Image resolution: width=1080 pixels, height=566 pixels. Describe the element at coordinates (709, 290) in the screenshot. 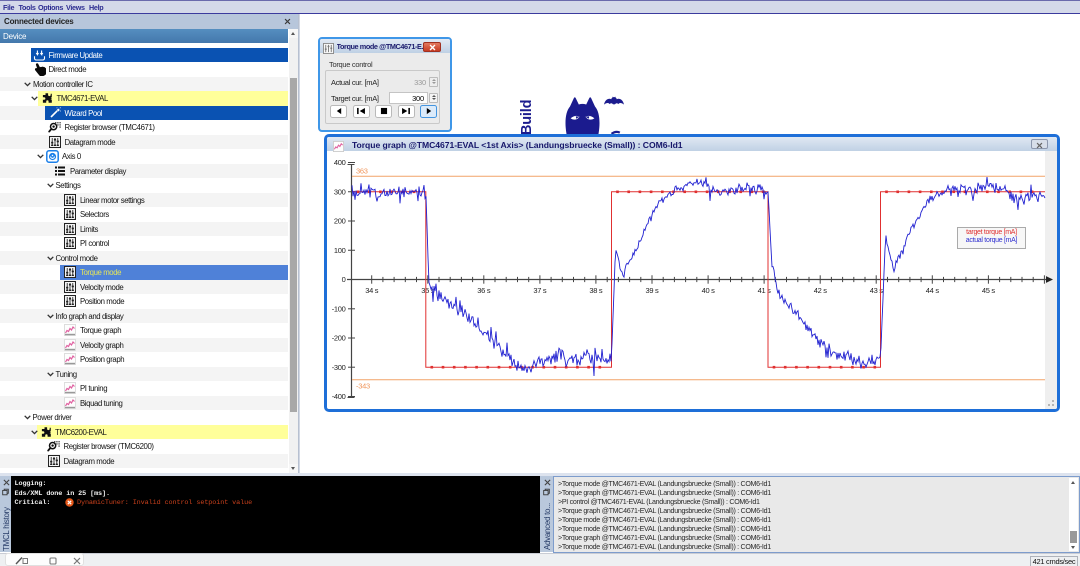

I see `svg-text: 40 s` at that location.